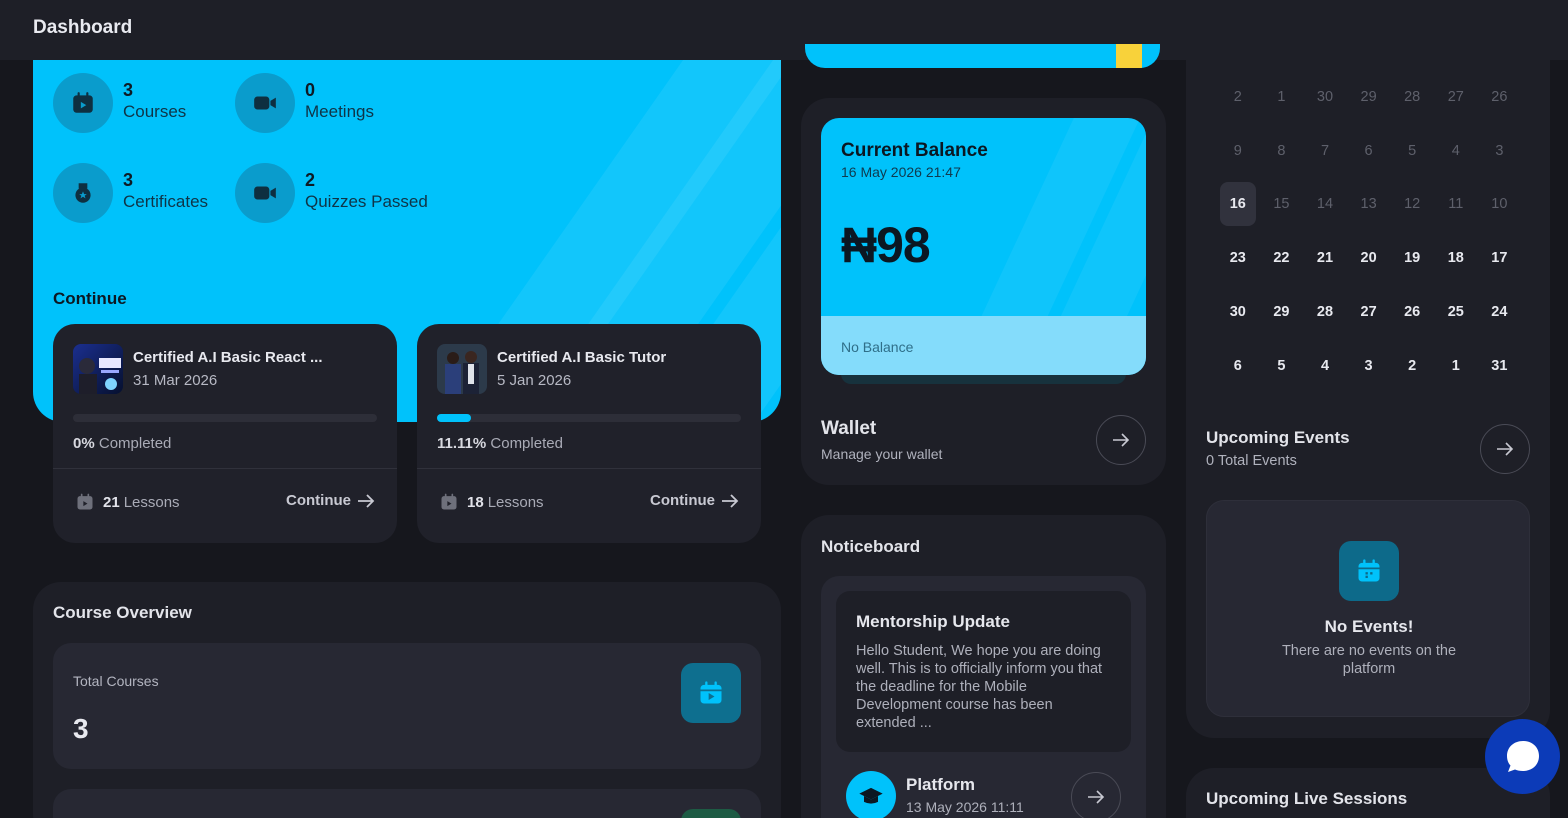 Image resolution: width=1568 pixels, height=818 pixels. I want to click on calendar-day: 24, so click(1500, 312).